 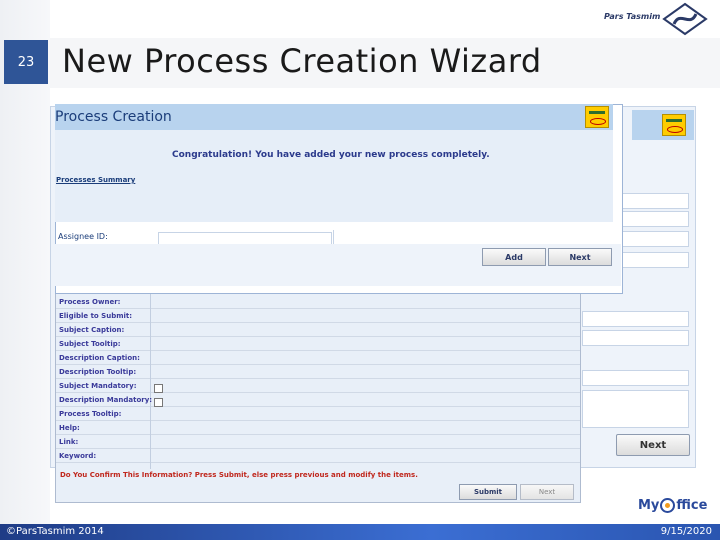 What do you see at coordinates (90, 302) in the screenshot?
I see `field-label-process-owner: Process Owner:` at bounding box center [90, 302].